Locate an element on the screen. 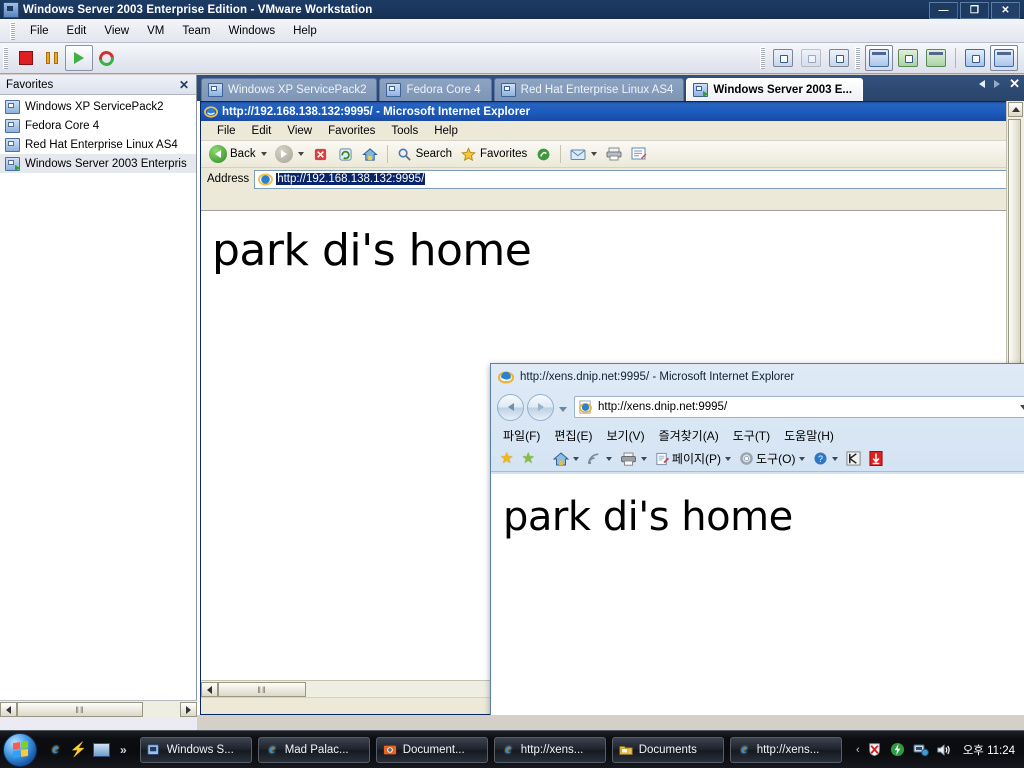 The height and width of the screenshot is (768, 1024). help-menu-button: ? is located at coordinates (825, 459).